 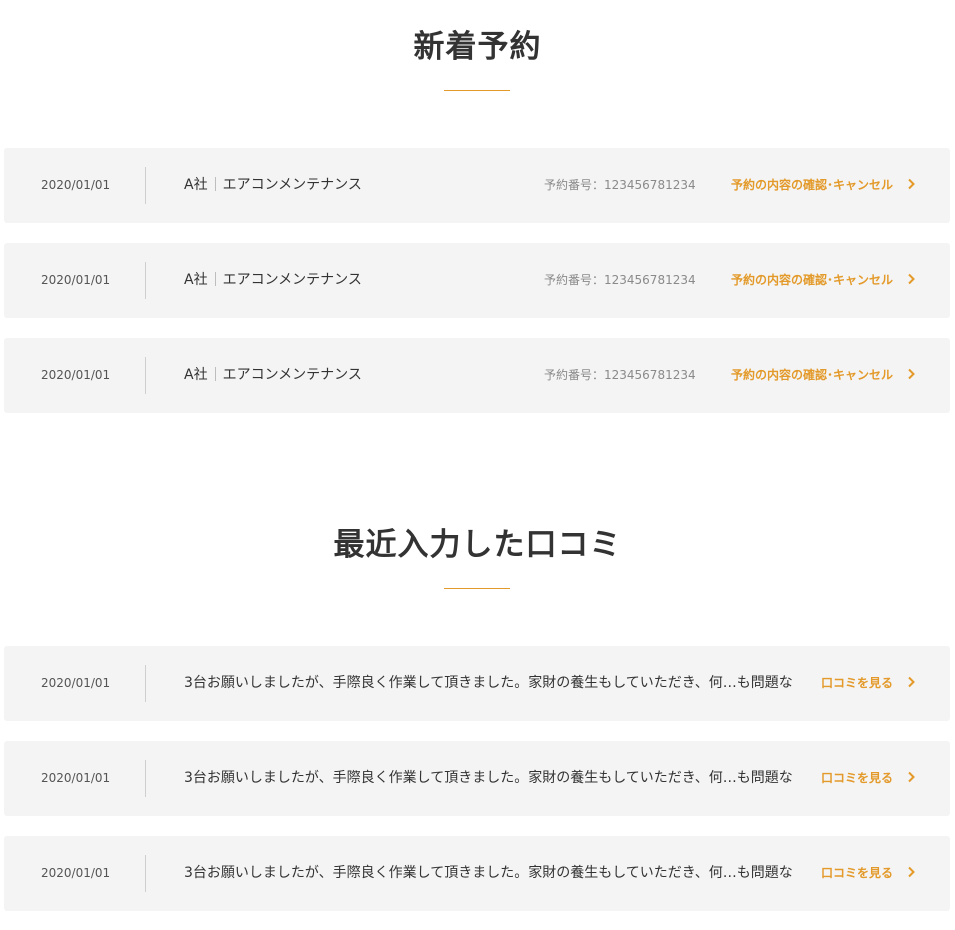 I want to click on reservations-title: 新着予約, so click(x=477, y=47).